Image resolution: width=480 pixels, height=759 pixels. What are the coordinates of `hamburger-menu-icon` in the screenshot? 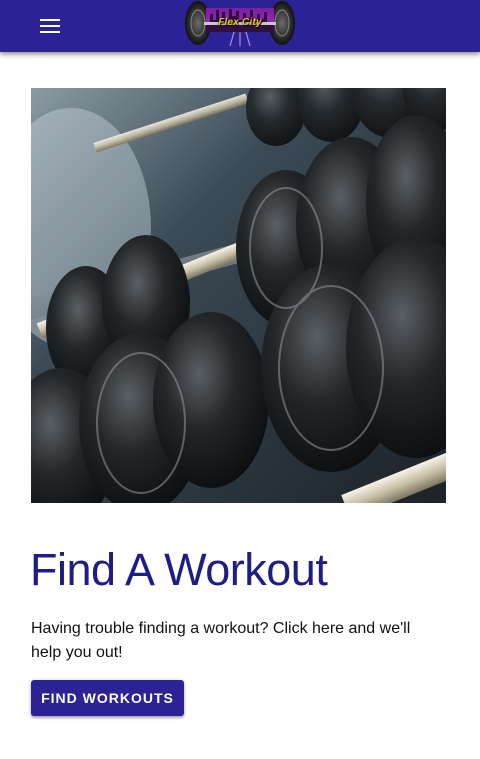 It's located at (50, 26).